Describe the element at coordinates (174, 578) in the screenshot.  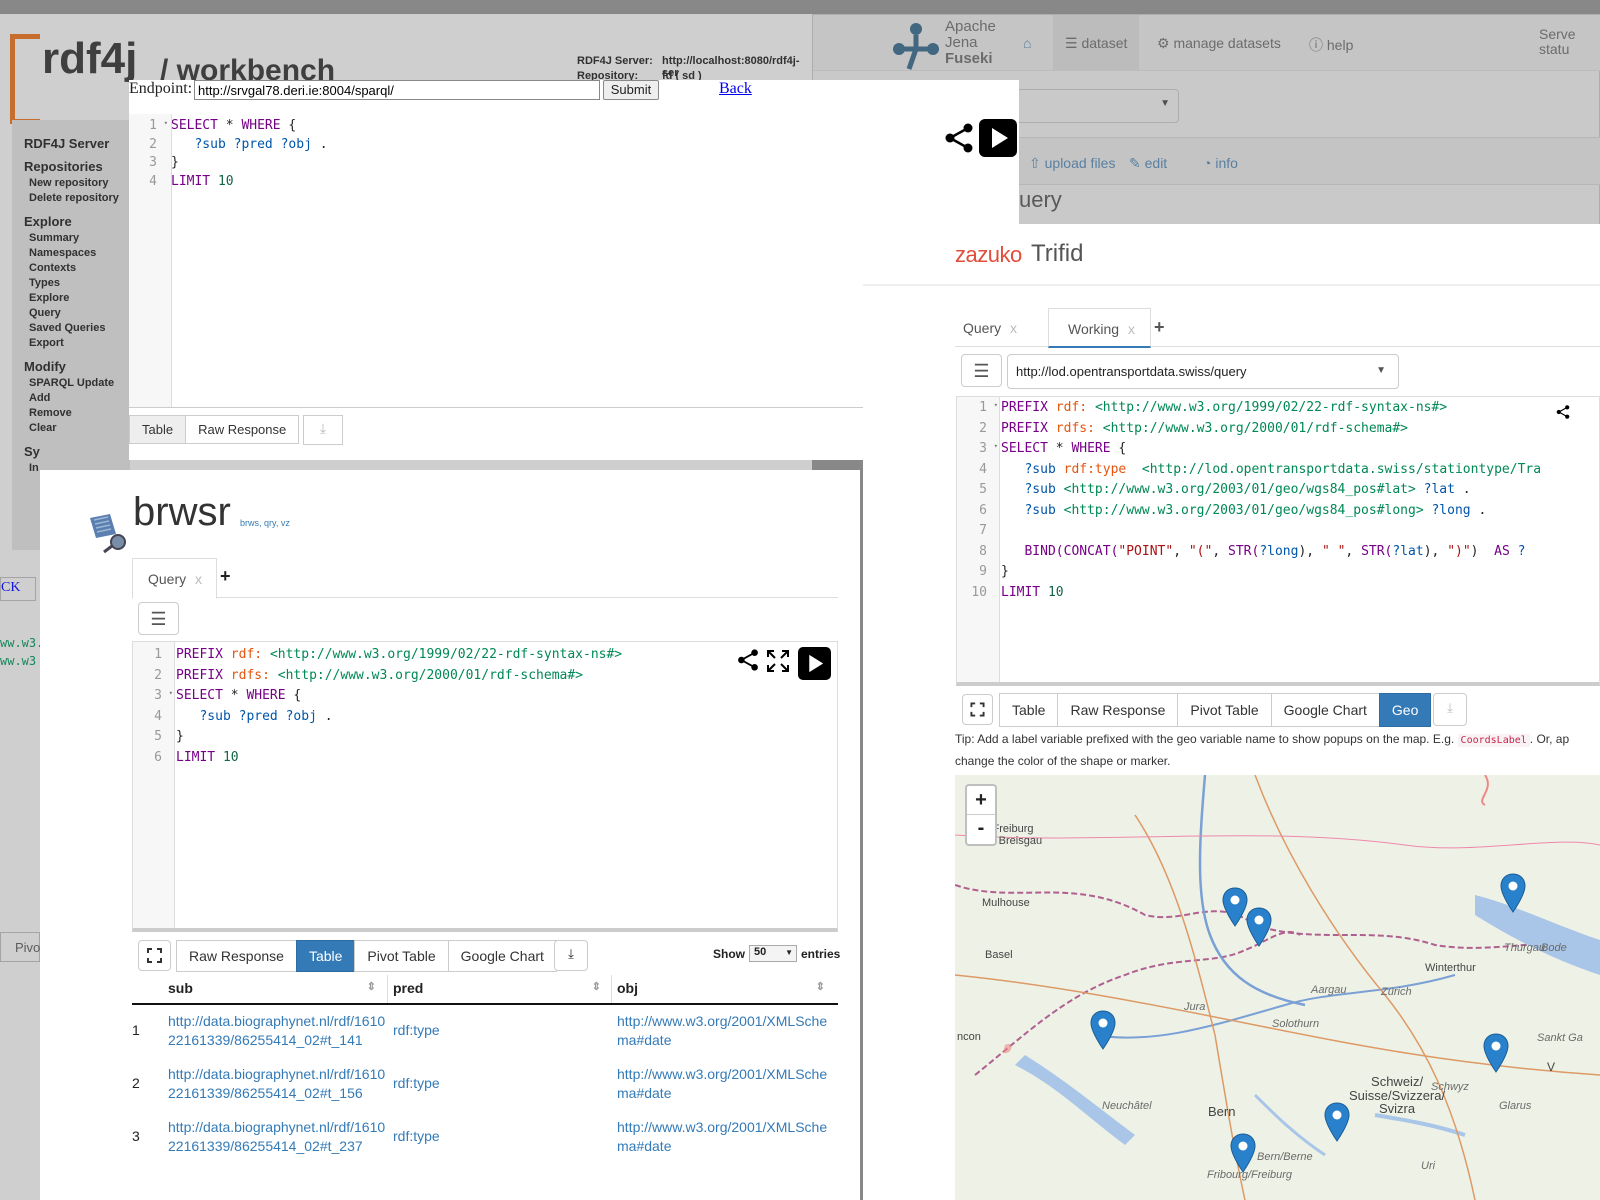
I see `brwsr-tab-query: Query x` at that location.